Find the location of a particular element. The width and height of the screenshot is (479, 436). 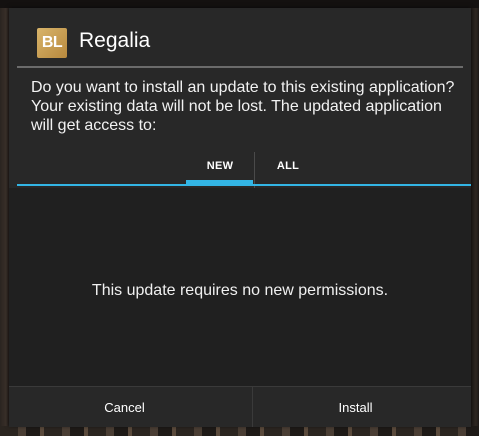

dialog-button-bar: Cancel Install is located at coordinates (240, 406).